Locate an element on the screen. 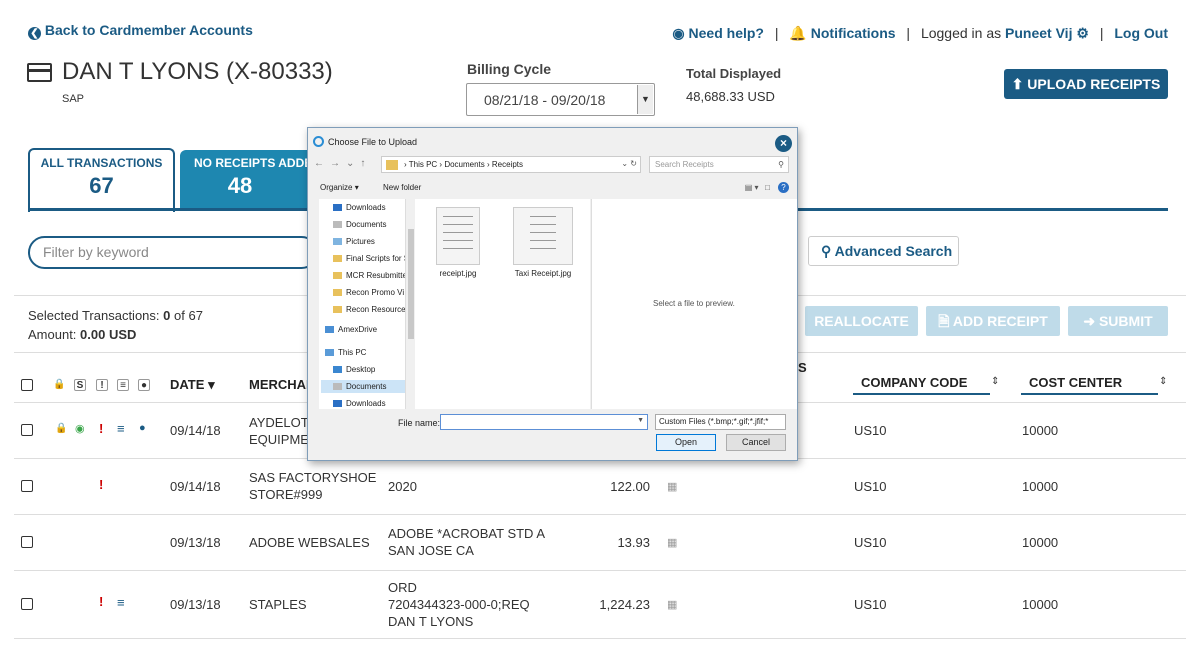  row-divider is located at coordinates (600, 570).